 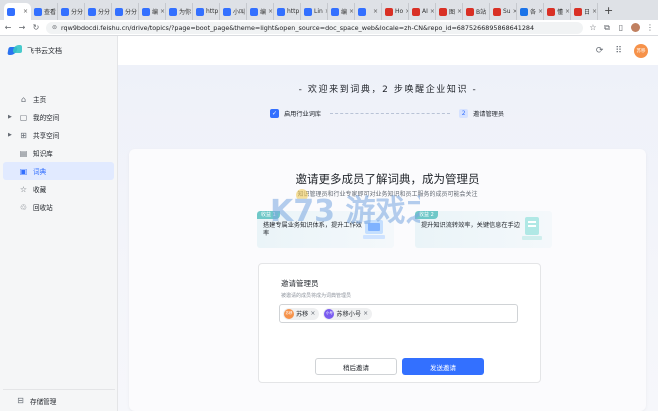 I want to click on forward-icon: →, so click(x=22, y=27).